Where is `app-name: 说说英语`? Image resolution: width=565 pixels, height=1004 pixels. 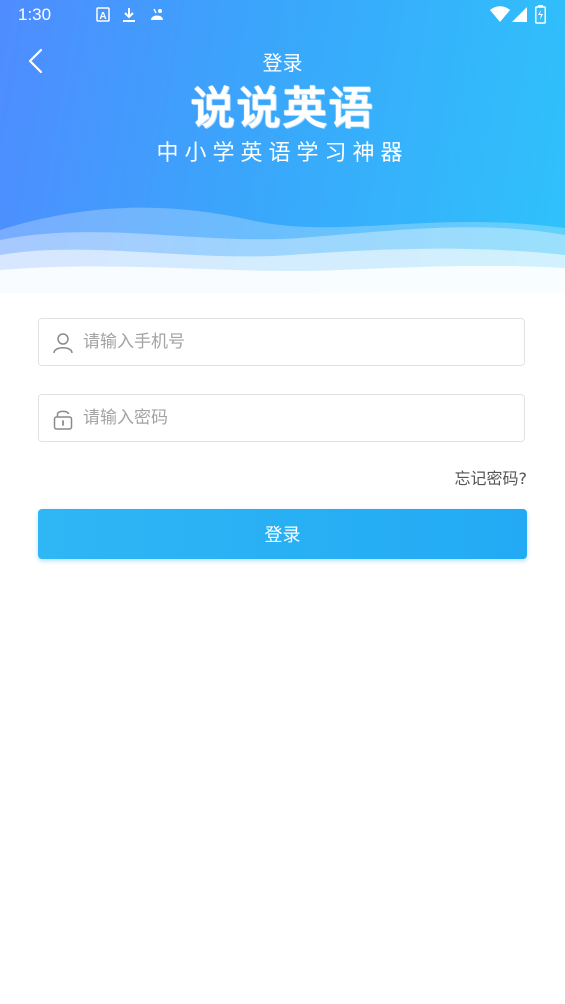 app-name: 说说英语 is located at coordinates (282, 108).